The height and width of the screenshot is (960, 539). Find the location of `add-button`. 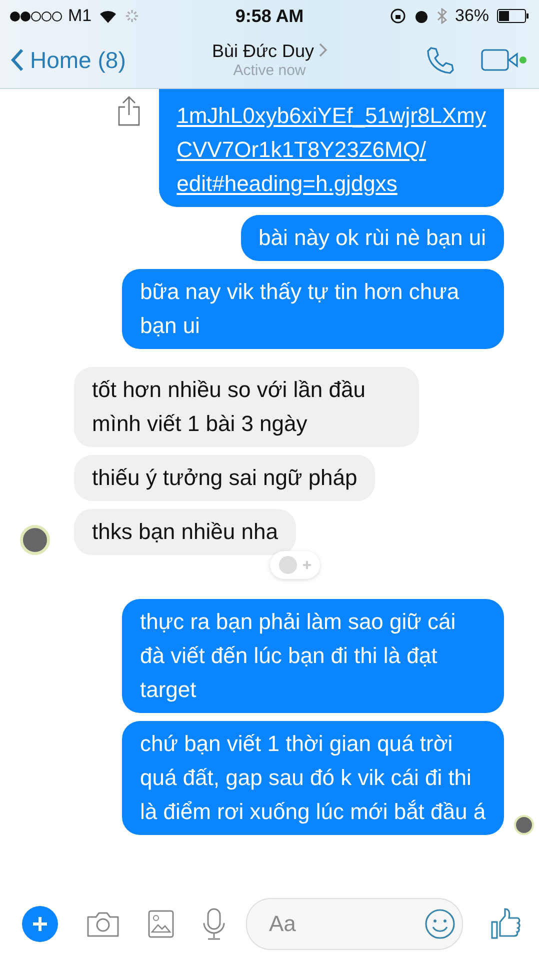

add-button is located at coordinates (40, 924).